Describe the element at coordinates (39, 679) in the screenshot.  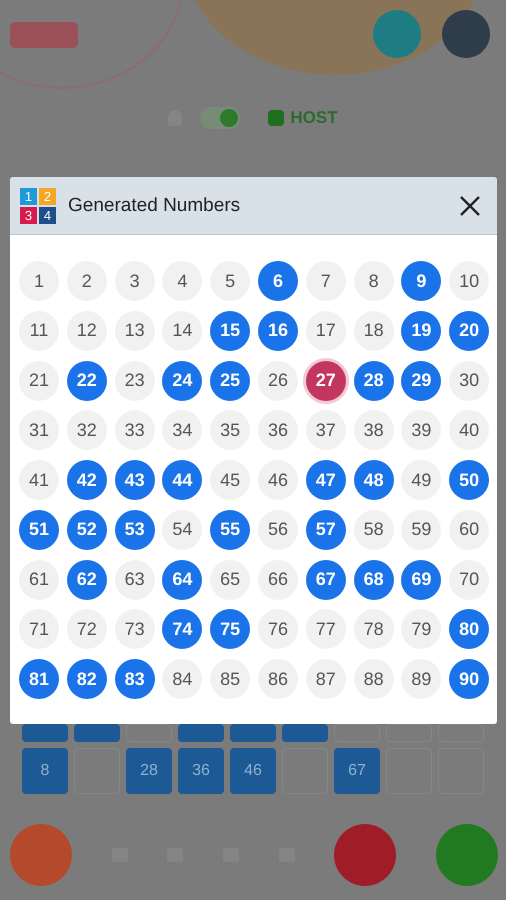
I see `number-ball: 81` at that location.